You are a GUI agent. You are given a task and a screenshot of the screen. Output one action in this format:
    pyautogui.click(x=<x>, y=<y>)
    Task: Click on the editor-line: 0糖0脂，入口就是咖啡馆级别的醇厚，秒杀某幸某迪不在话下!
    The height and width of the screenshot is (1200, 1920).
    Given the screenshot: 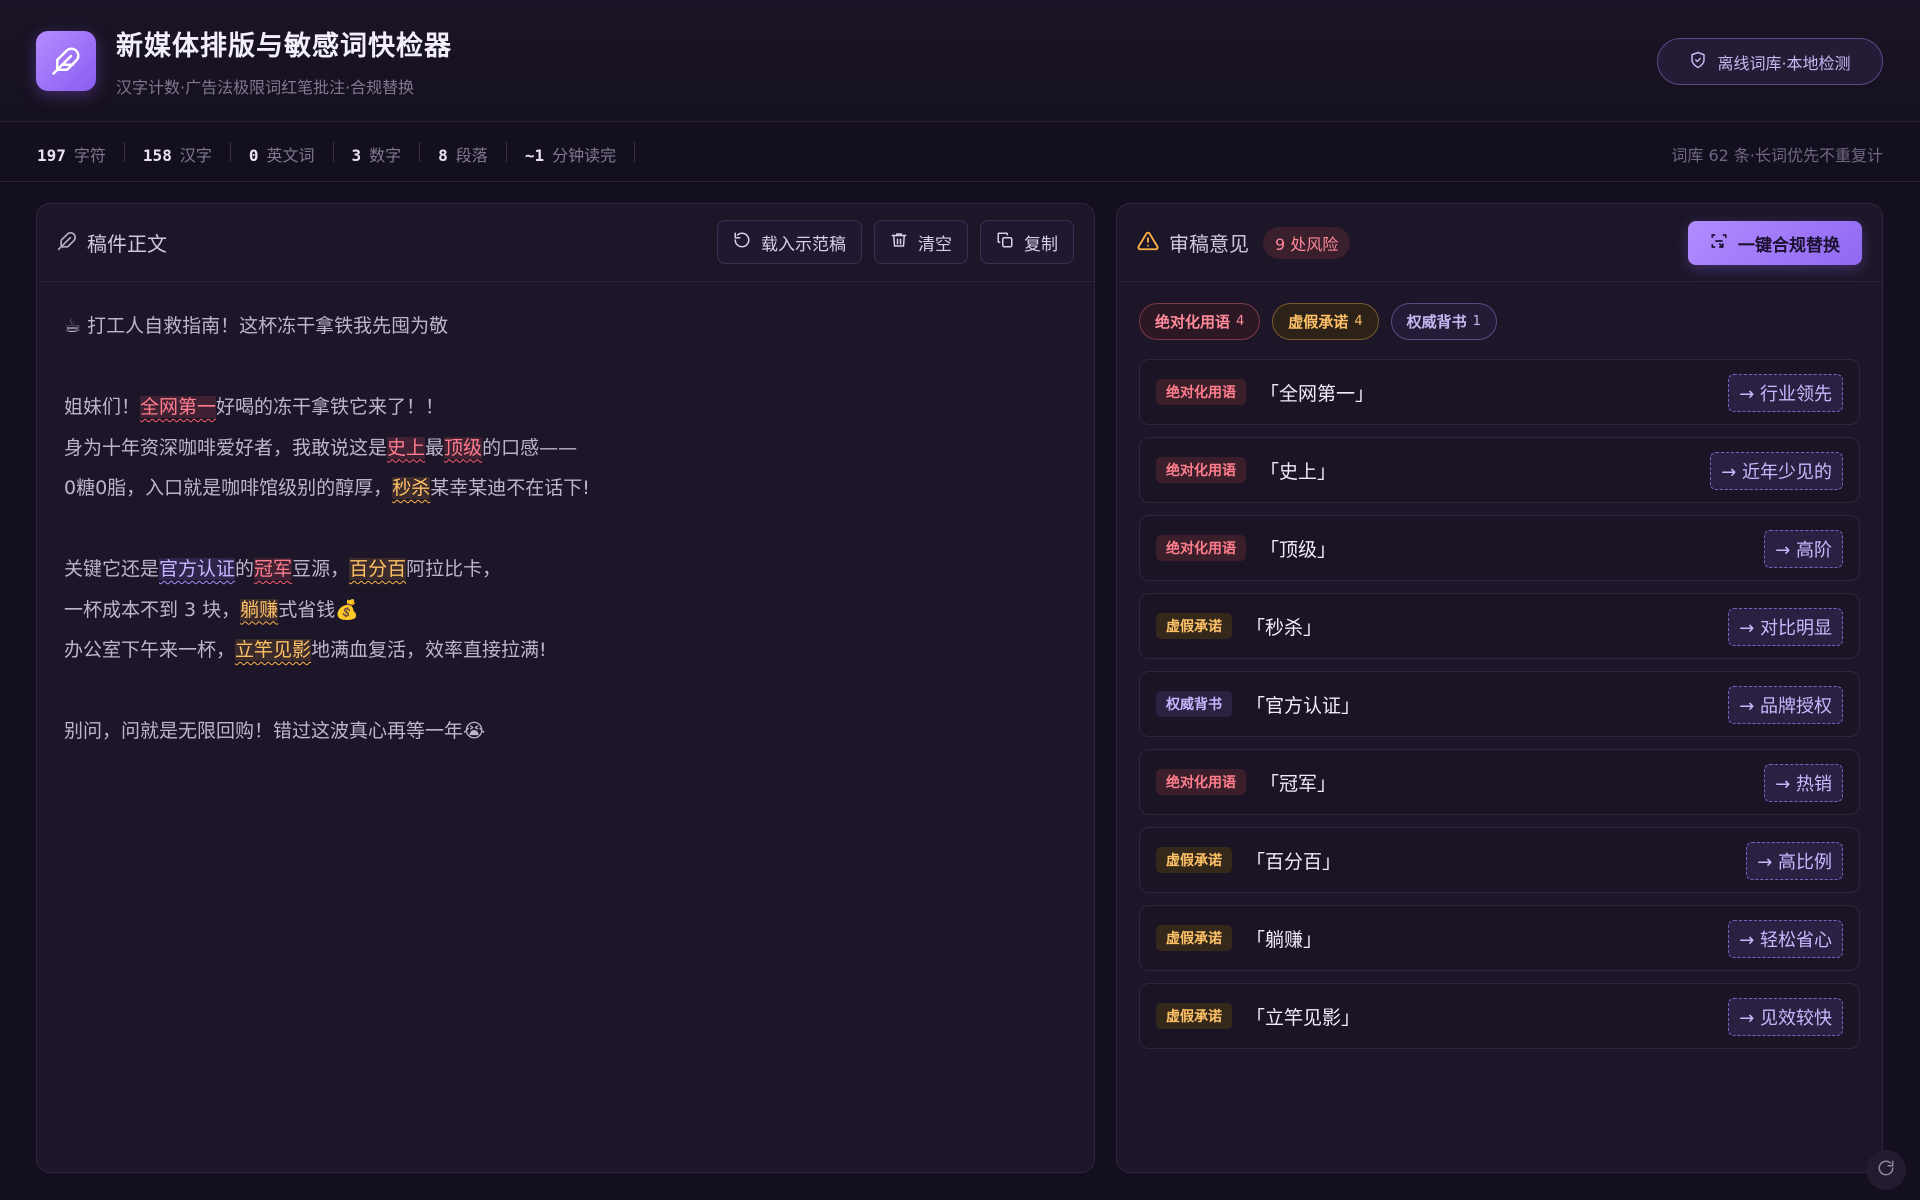 What is the action you would take?
    pyautogui.click(x=565, y=488)
    